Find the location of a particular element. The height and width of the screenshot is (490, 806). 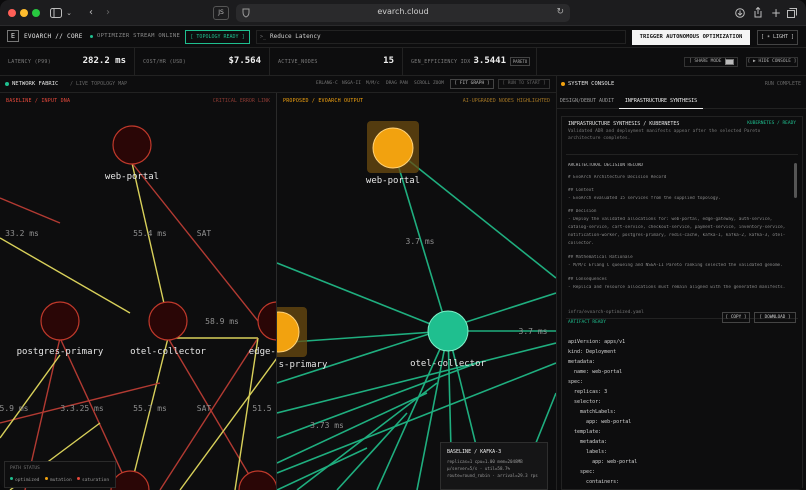

back-icon: ‹ is located at coordinates (91, 13).